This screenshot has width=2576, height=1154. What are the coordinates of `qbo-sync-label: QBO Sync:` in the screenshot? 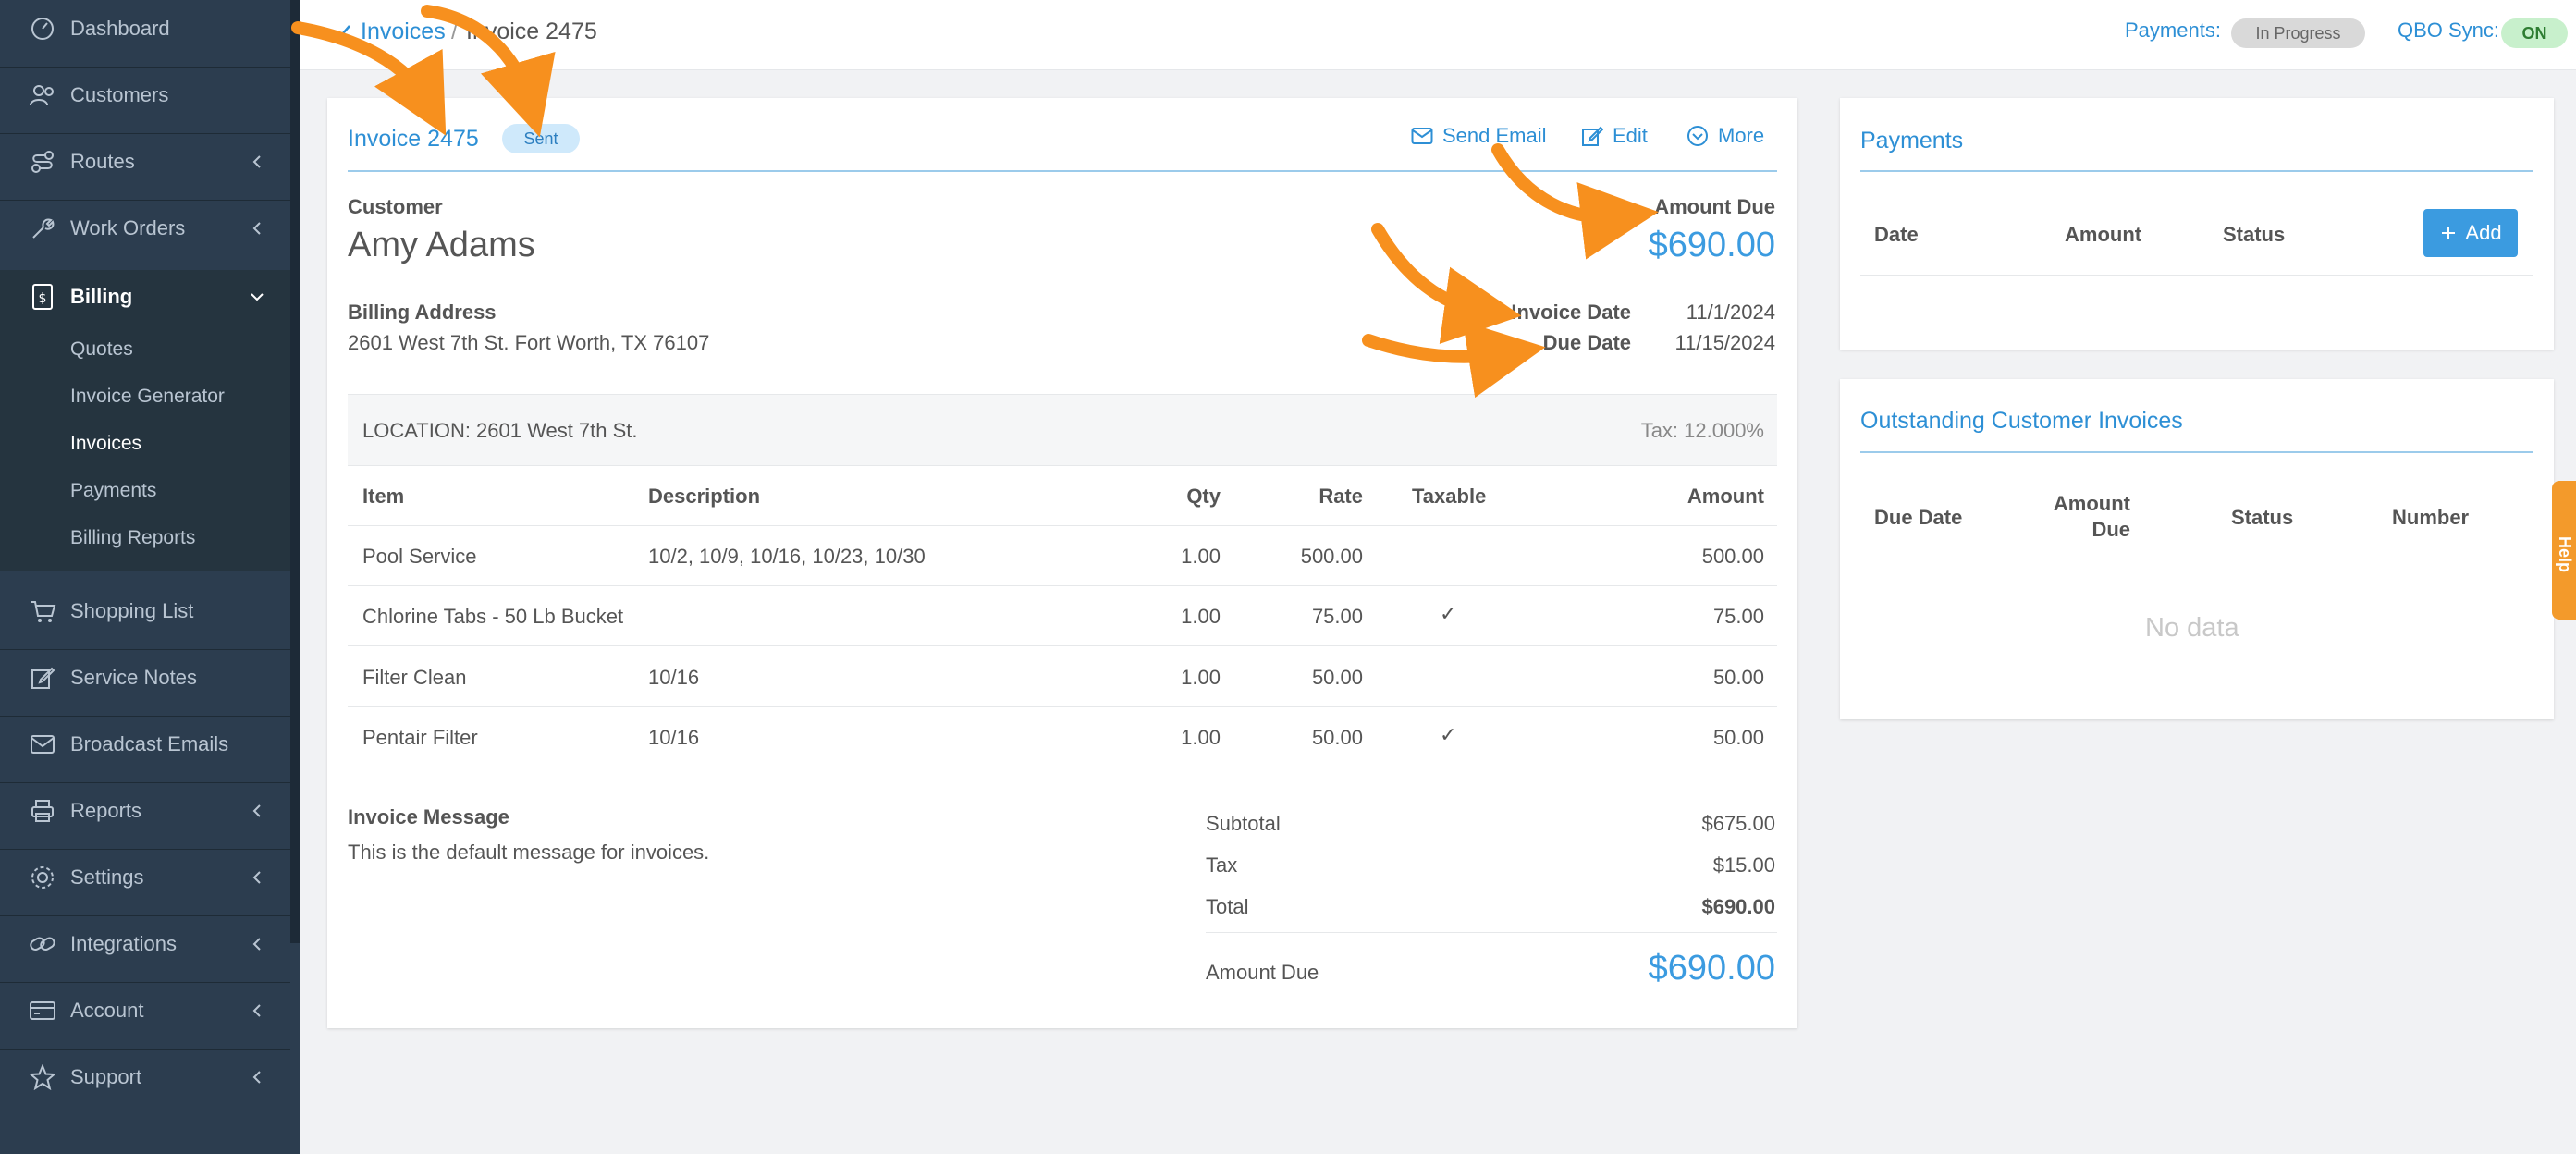 It's located at (2449, 30).